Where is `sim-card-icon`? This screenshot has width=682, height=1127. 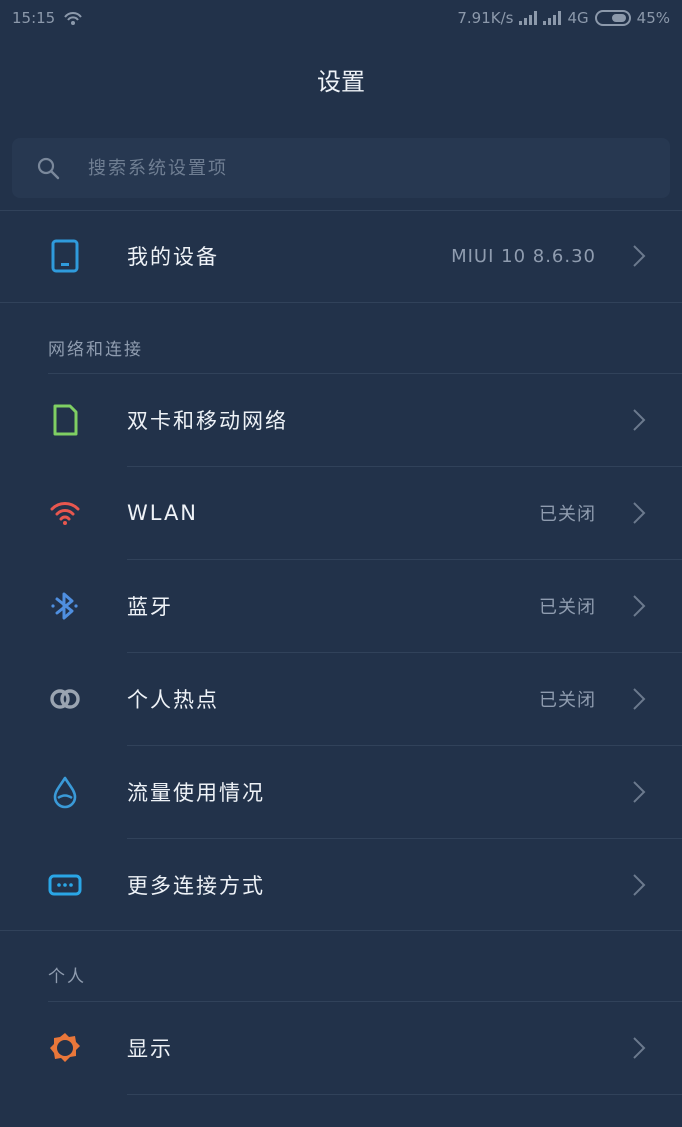 sim-card-icon is located at coordinates (65, 420).